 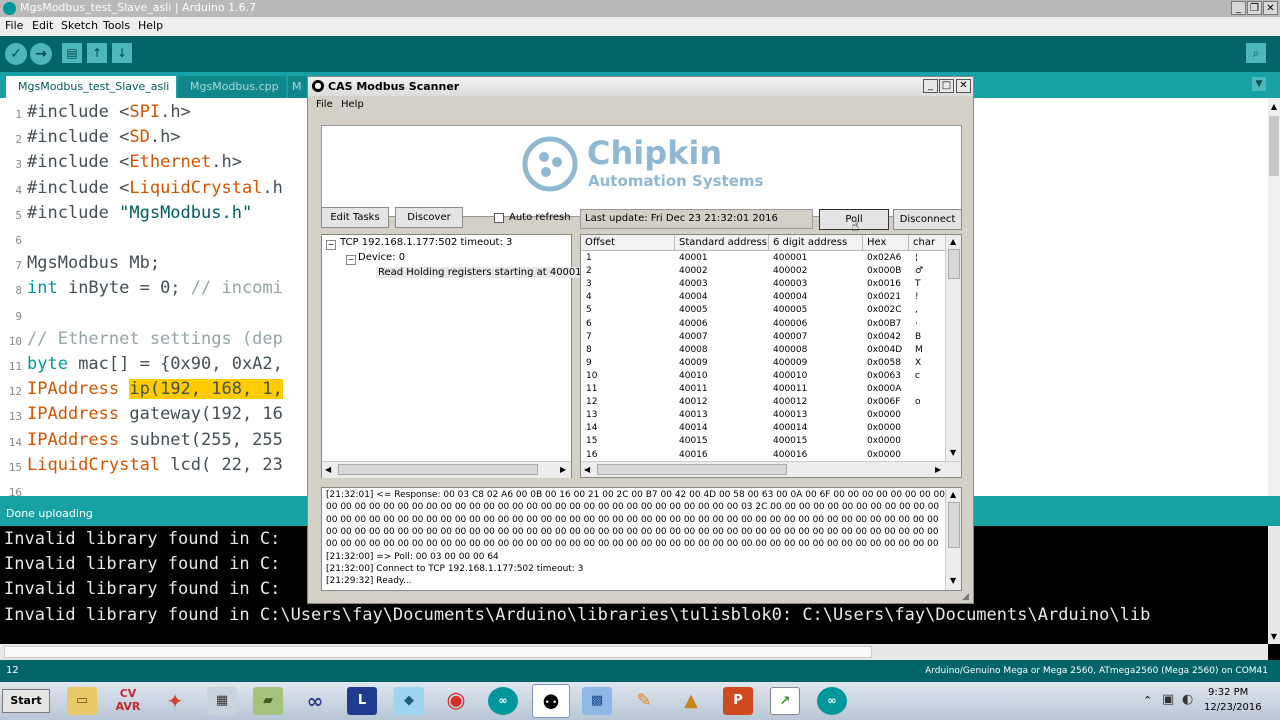 I want to click on table-row: 2 40002 400002 0x000B ♂, so click(x=763, y=272).